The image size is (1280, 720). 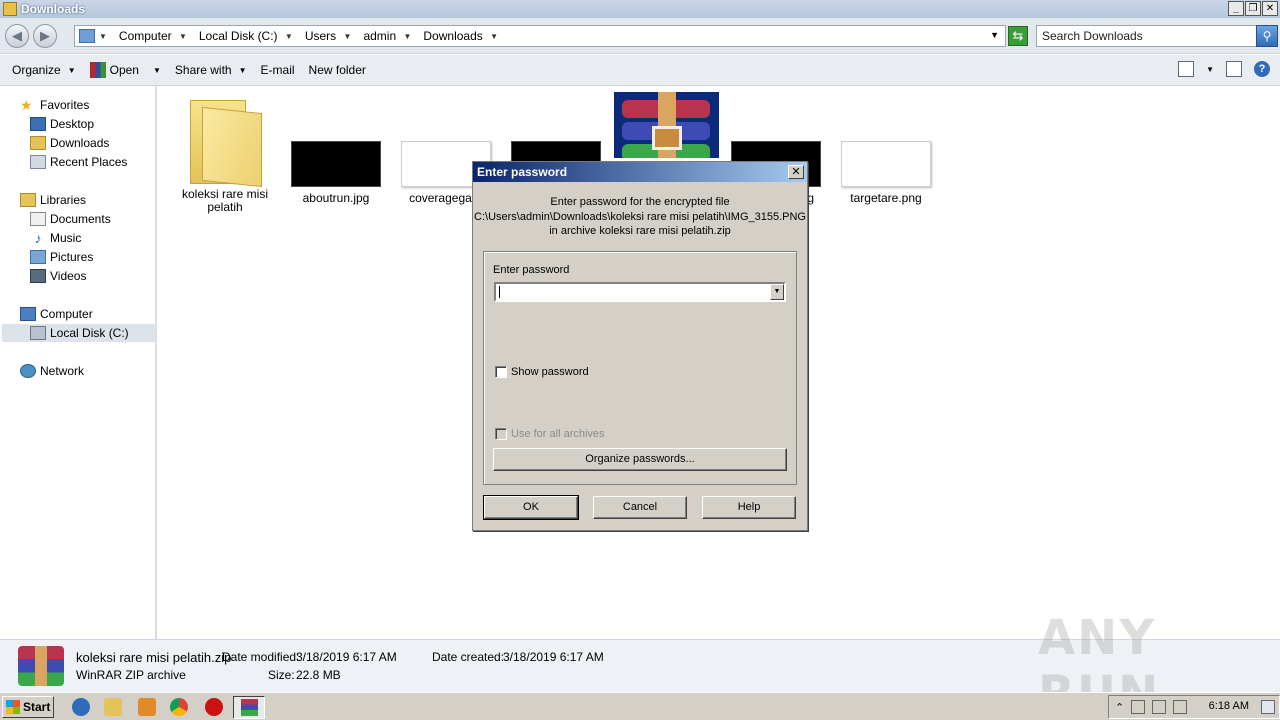 What do you see at coordinates (886, 198) in the screenshot?
I see `file-name: targetare.png` at bounding box center [886, 198].